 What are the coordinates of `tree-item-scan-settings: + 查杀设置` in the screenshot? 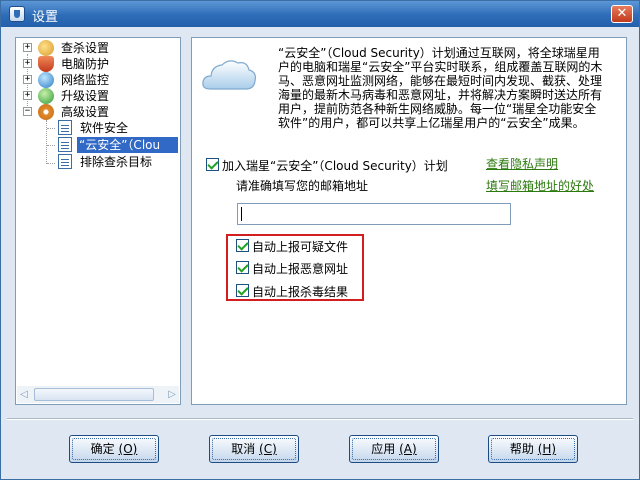 It's located at (96, 48).